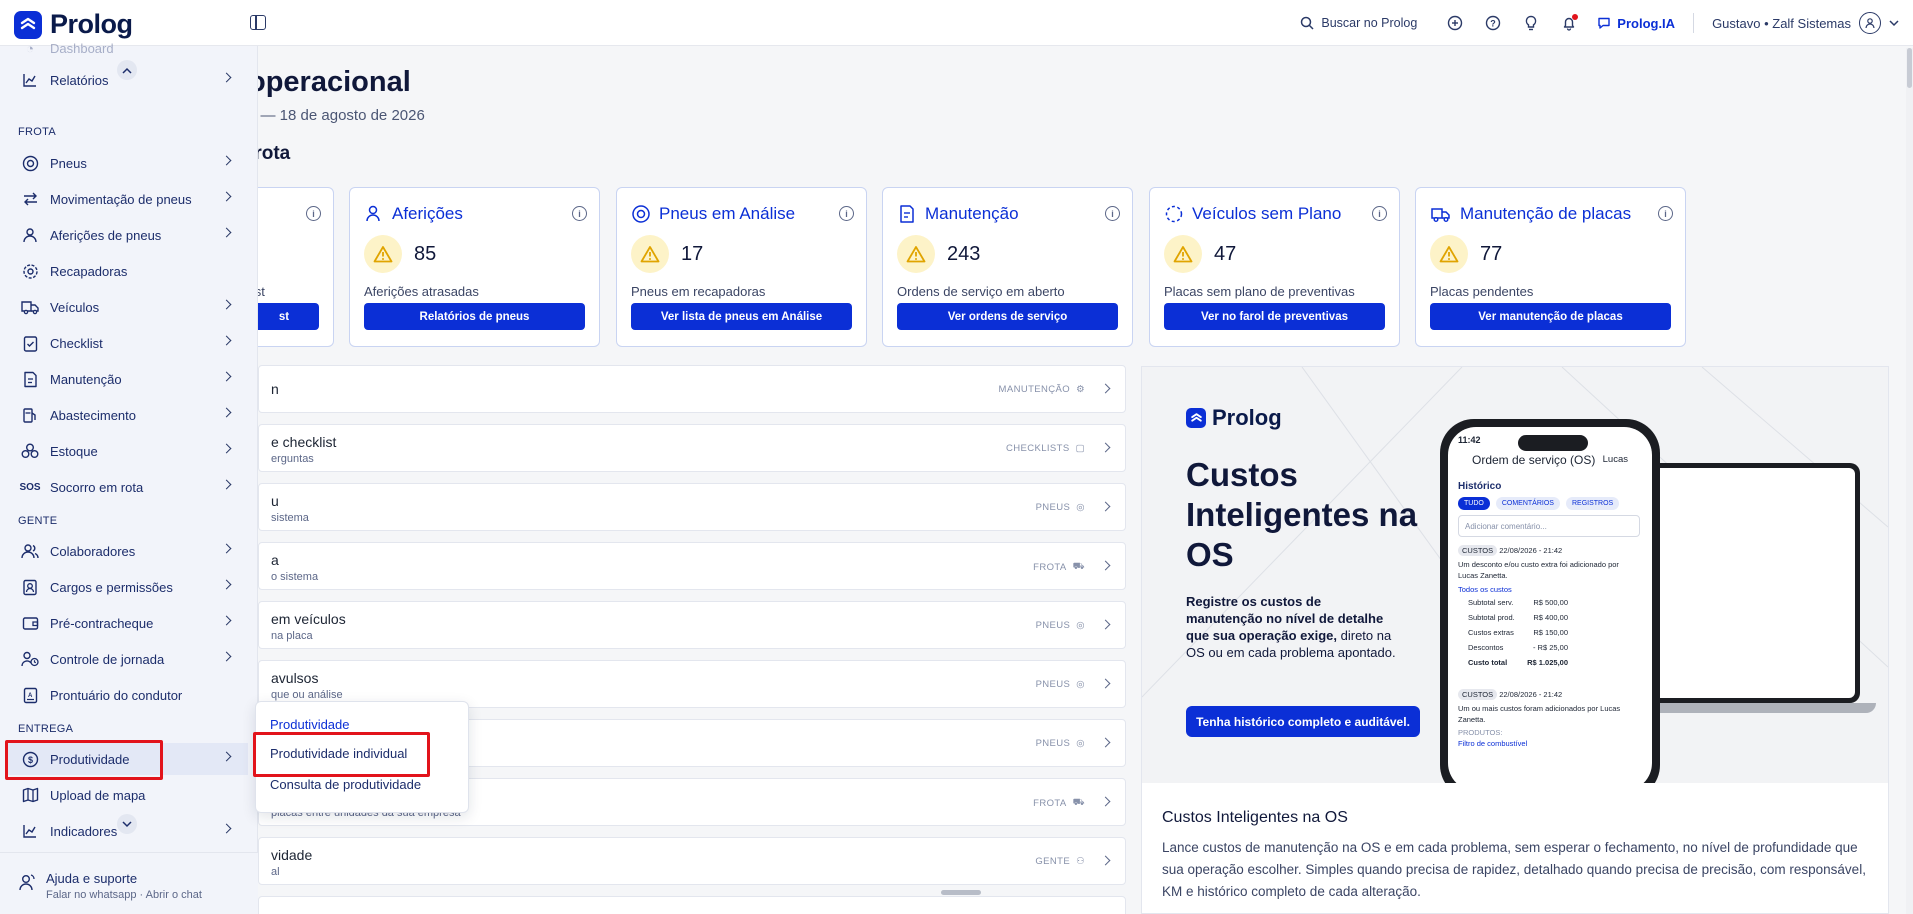  What do you see at coordinates (1493, 23) in the screenshot?
I see `help-icon: ?` at bounding box center [1493, 23].